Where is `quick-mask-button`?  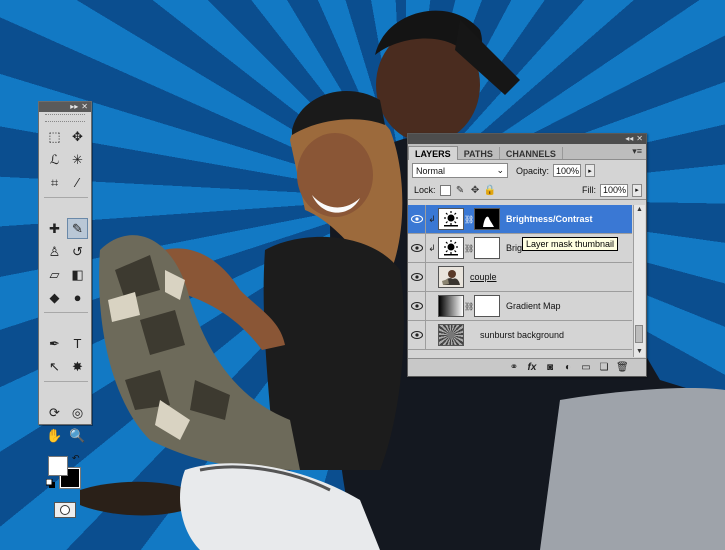
quick-mask-button is located at coordinates (65, 510).